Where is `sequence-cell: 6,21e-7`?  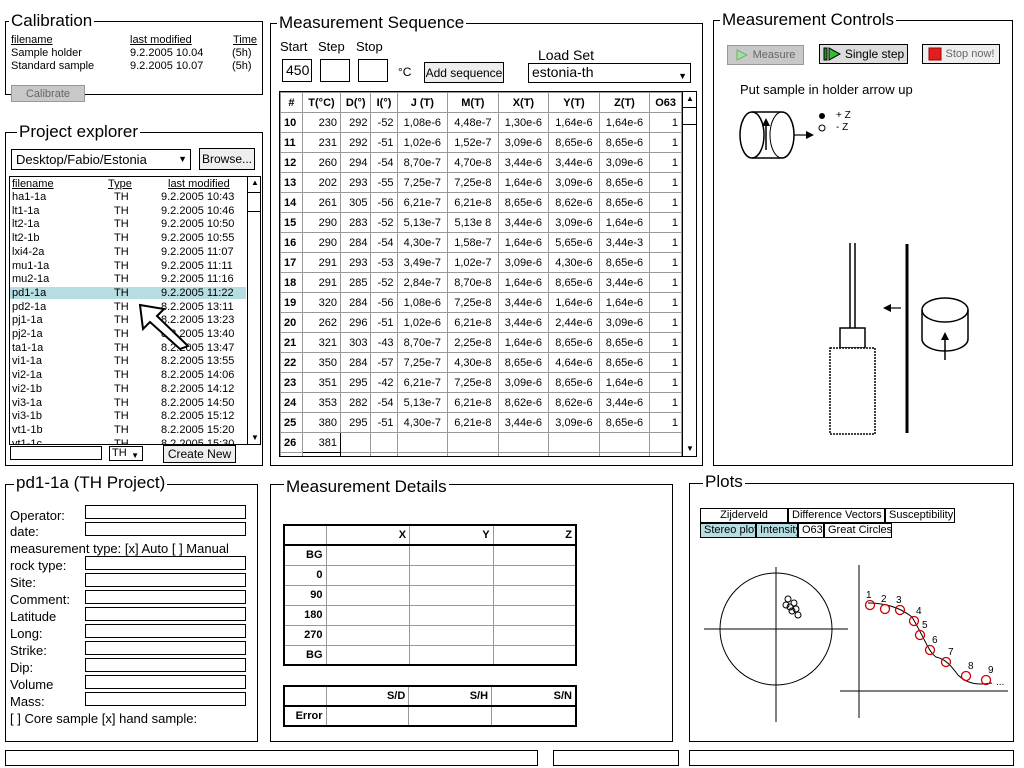
sequence-cell: 6,21e-7 is located at coordinates (422, 382).